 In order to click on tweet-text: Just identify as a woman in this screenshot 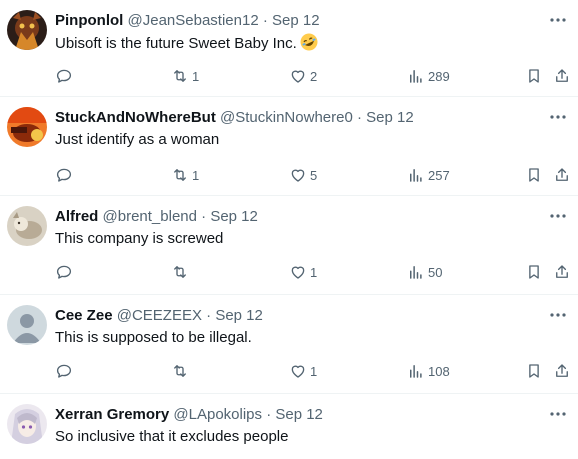, I will do `click(137, 139)`.